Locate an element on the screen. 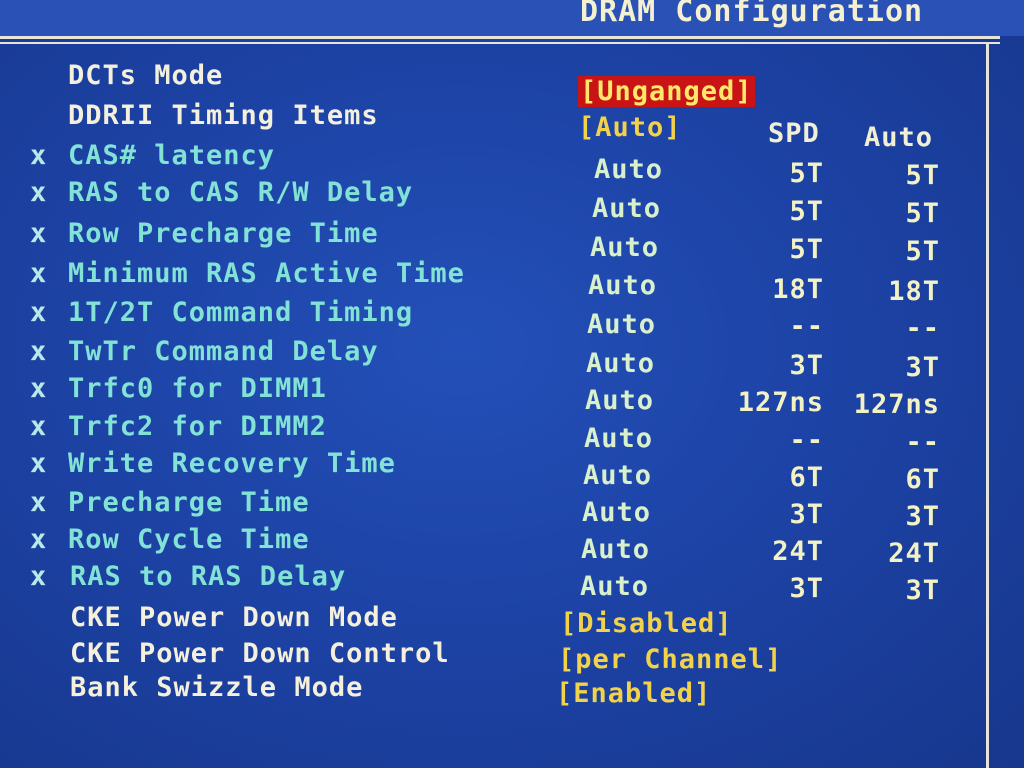  timing-row: x Minimum RAS Active Time Auto 18T 18T is located at coordinates (490, 282).